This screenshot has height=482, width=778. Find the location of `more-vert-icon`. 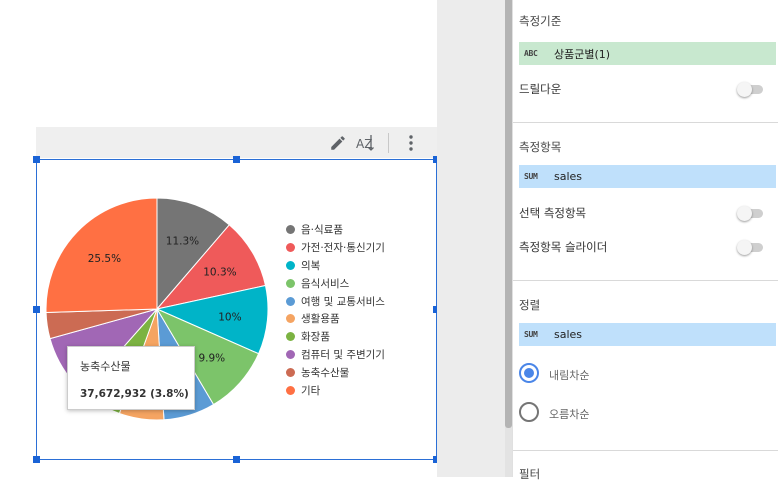

more-vert-icon is located at coordinates (411, 143).